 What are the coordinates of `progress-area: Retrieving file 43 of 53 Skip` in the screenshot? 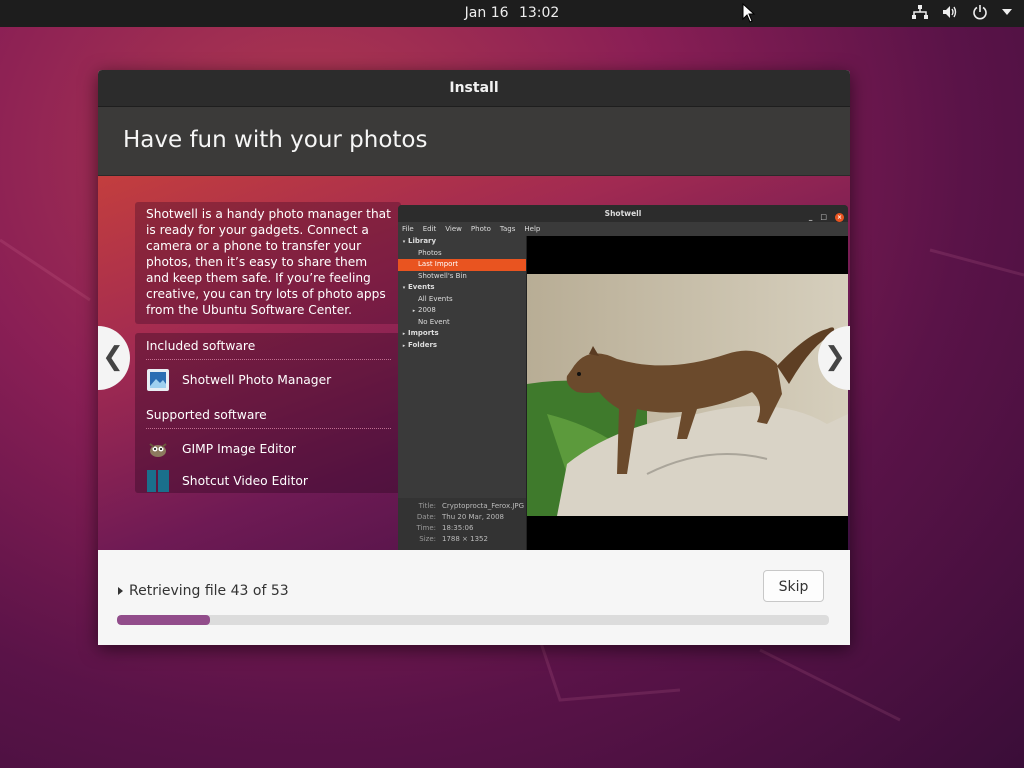 It's located at (474, 597).